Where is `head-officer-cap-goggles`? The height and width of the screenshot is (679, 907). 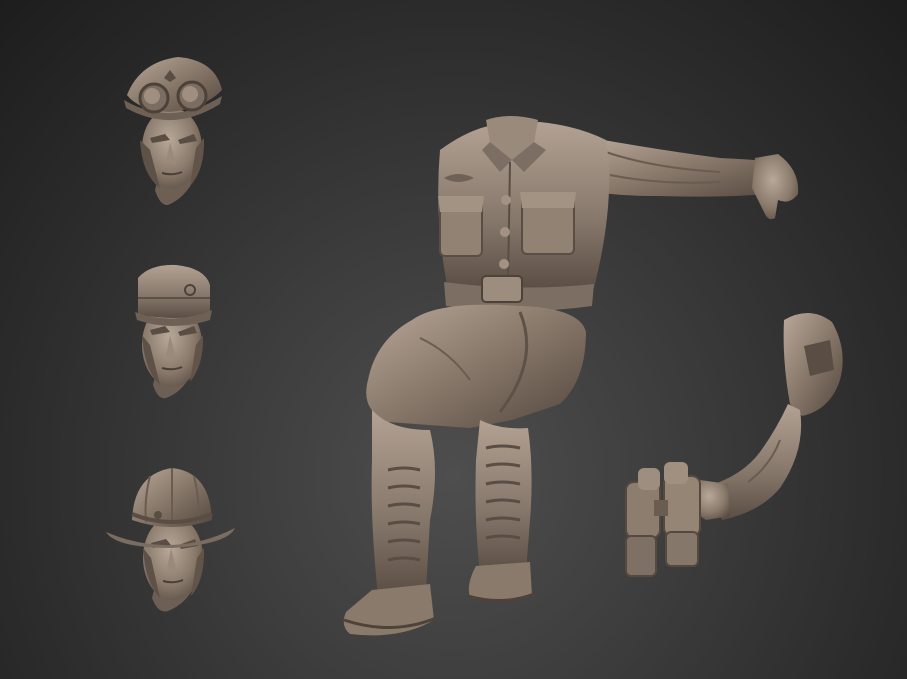
head-officer-cap-goggles is located at coordinates (173, 131).